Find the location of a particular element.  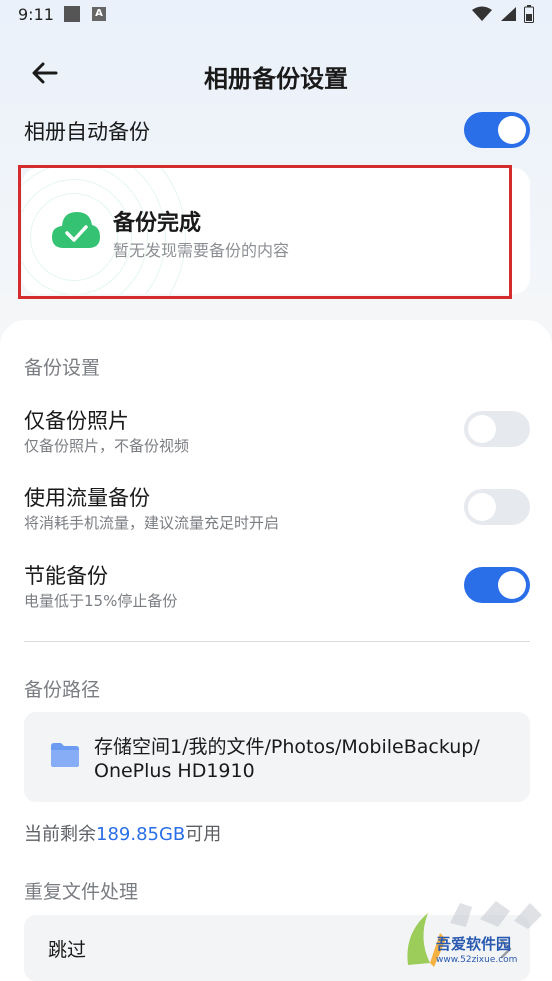

watermark-url: www.52zixue.com is located at coordinates (477, 960).